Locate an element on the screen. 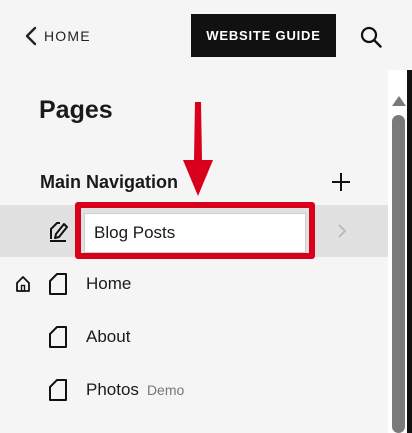 This screenshot has width=412, height=433. panel-title: Pages is located at coordinates (76, 110).